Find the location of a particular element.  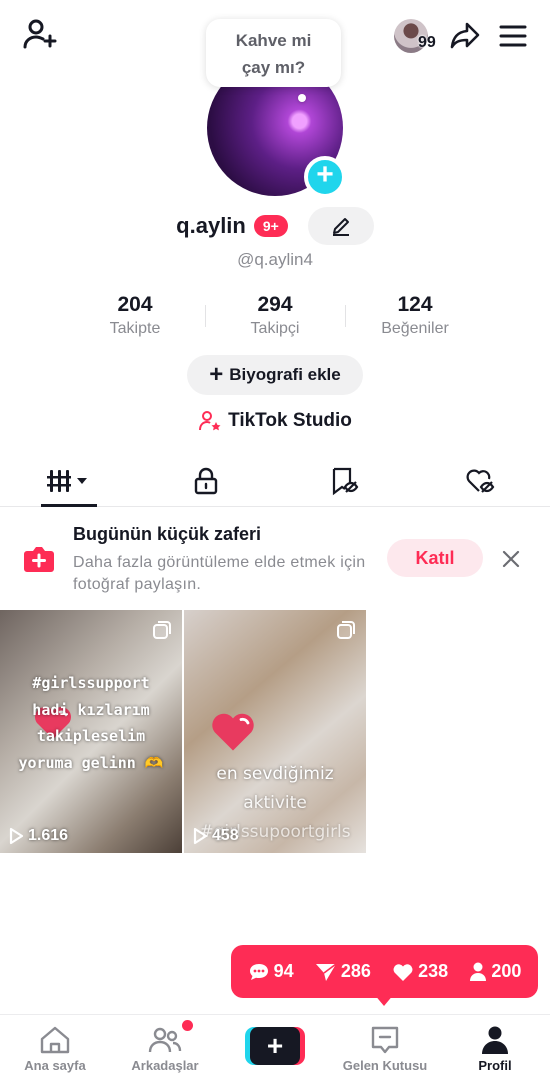

stat-value: 204 is located at coordinates (135, 304).